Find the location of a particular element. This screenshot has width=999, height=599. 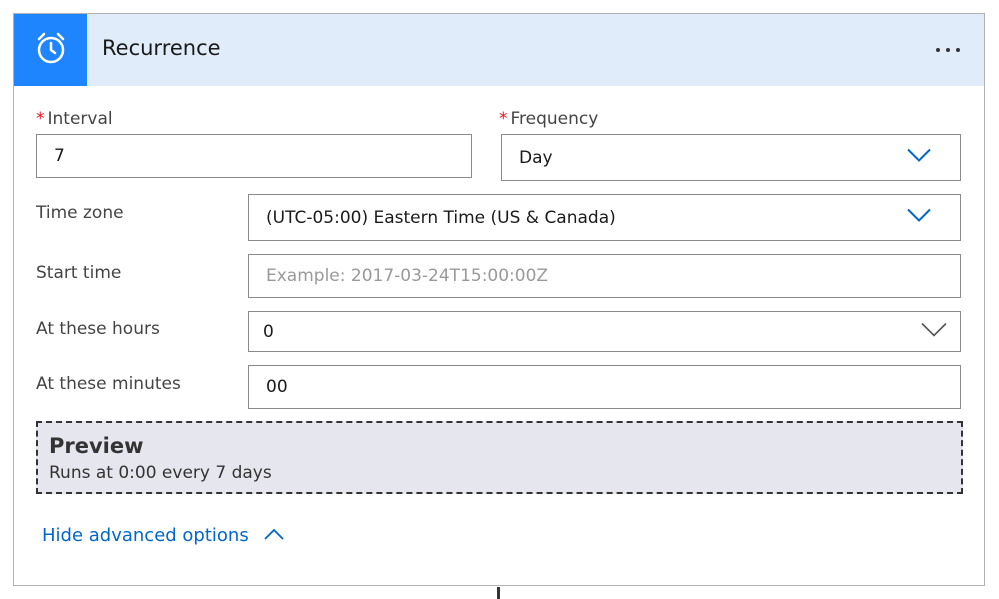

at-these-minutes-field: 00 is located at coordinates (604, 387).